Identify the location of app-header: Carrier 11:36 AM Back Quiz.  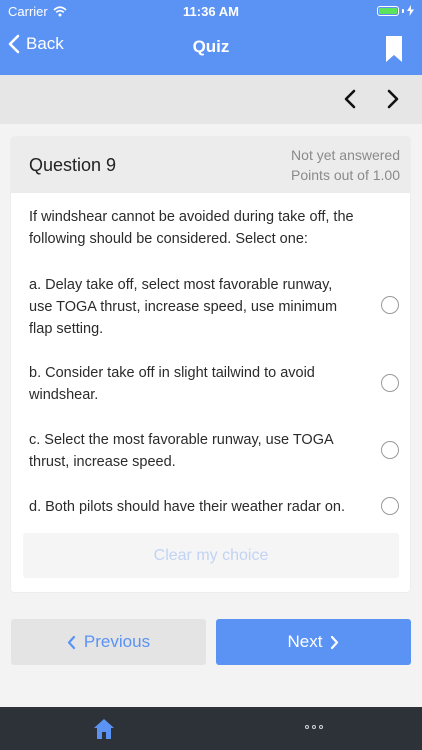
(211, 37).